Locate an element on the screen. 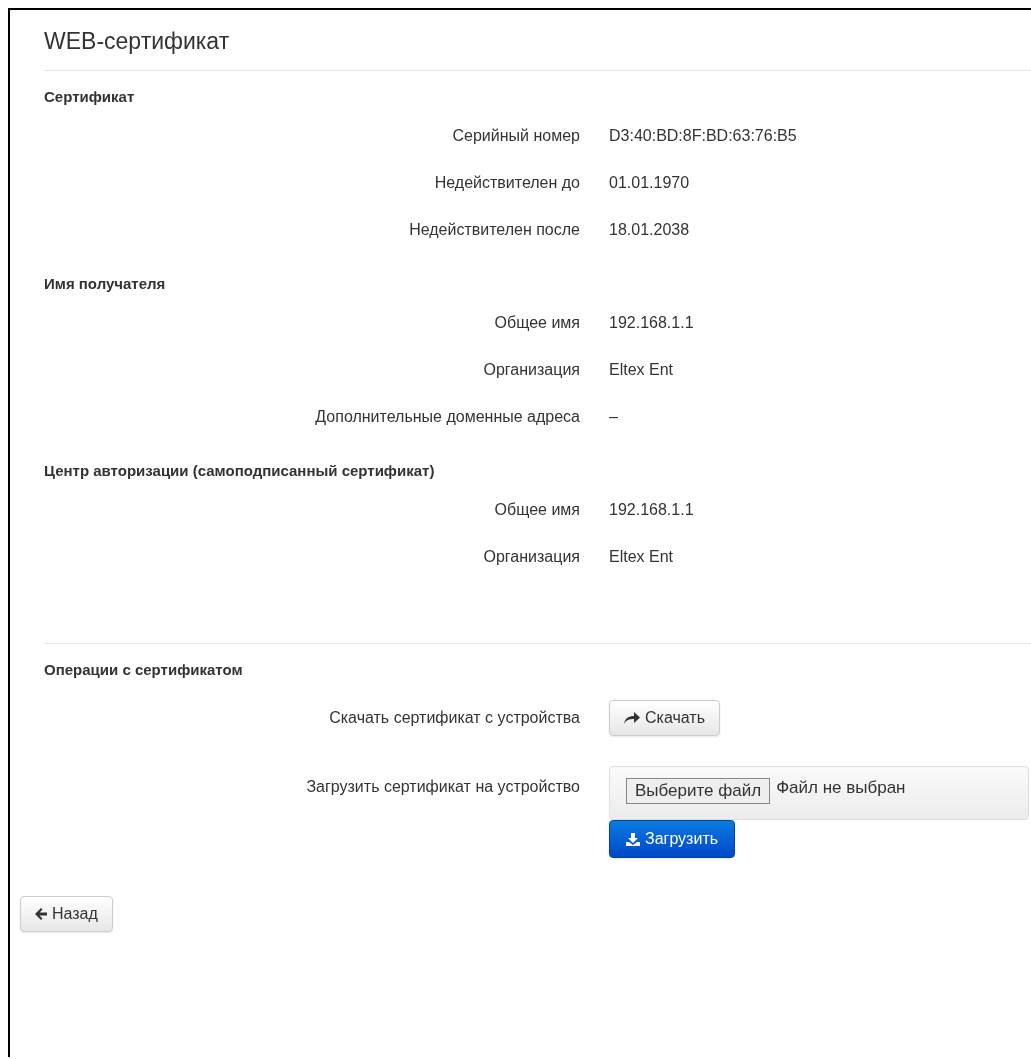 The width and height of the screenshot is (1031, 1059). section-heading: Имя получателя is located at coordinates (105, 284).